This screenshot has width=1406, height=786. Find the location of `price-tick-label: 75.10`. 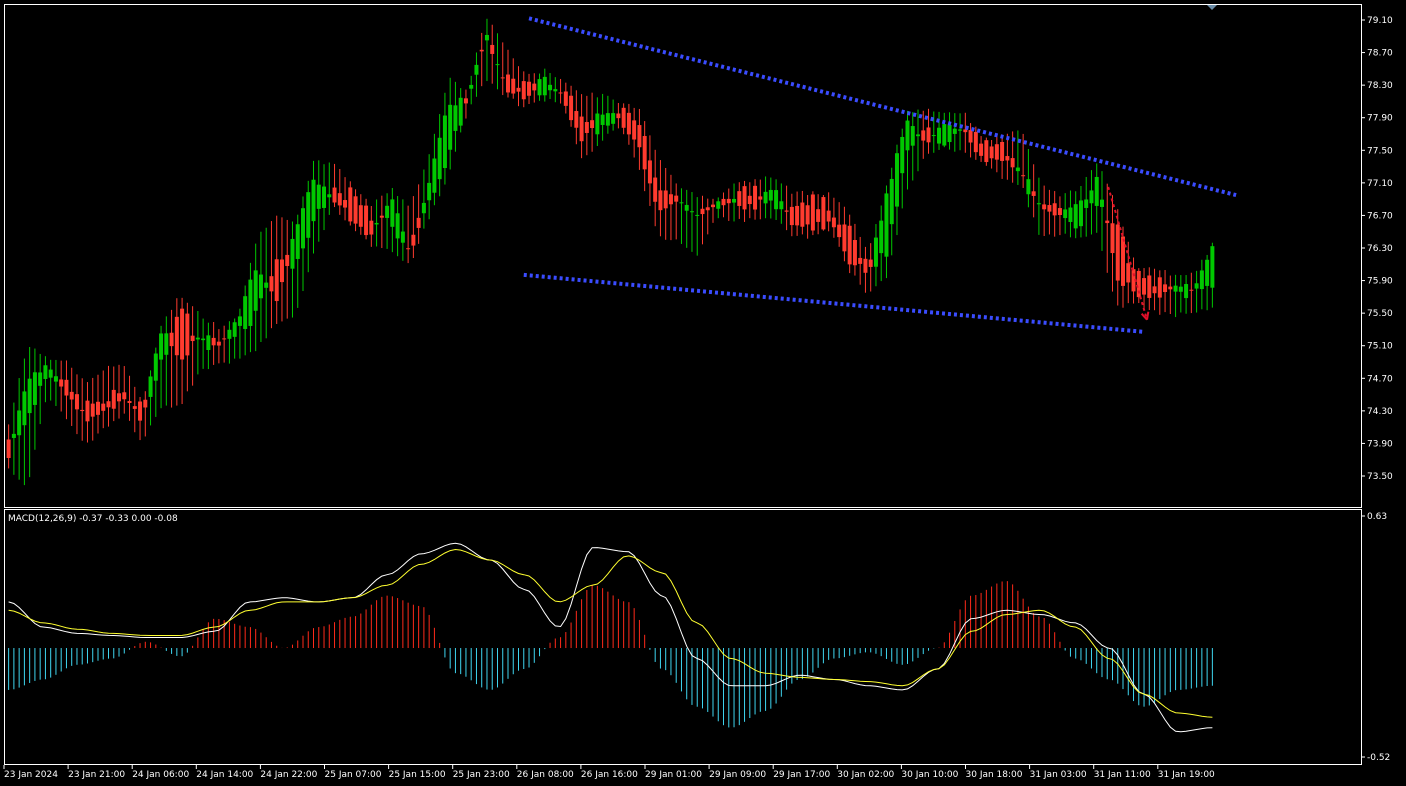

price-tick-label: 75.10 is located at coordinates (1380, 347).